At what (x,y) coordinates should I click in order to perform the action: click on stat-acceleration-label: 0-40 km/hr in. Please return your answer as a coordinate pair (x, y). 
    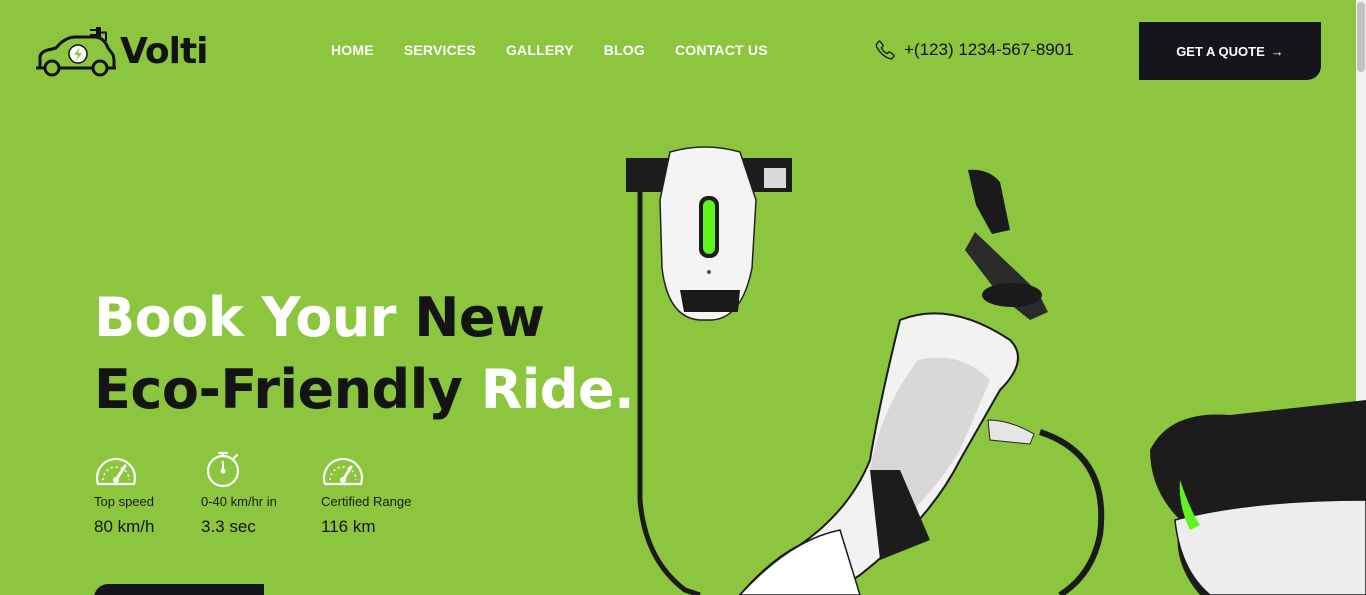
    Looking at the image, I should click on (239, 501).